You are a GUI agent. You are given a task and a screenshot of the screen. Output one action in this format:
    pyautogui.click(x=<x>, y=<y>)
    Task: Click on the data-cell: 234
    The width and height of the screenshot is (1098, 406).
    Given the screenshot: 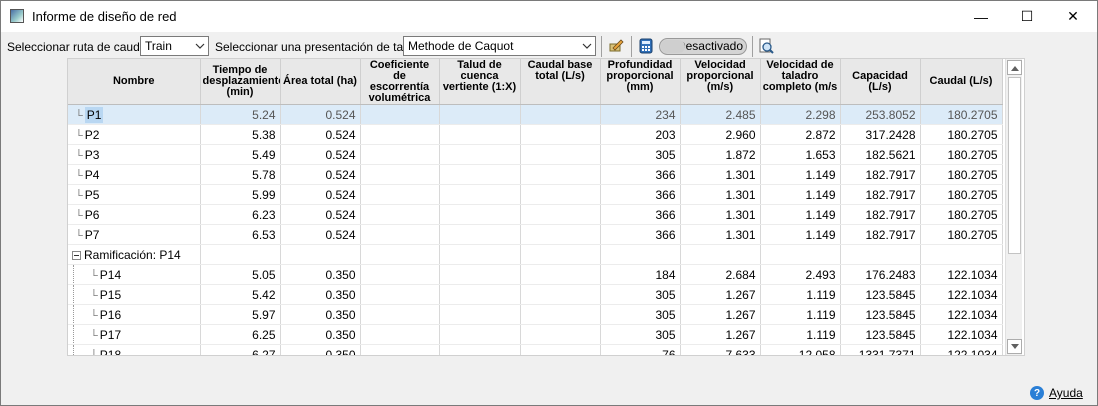 What is the action you would take?
    pyautogui.click(x=640, y=114)
    